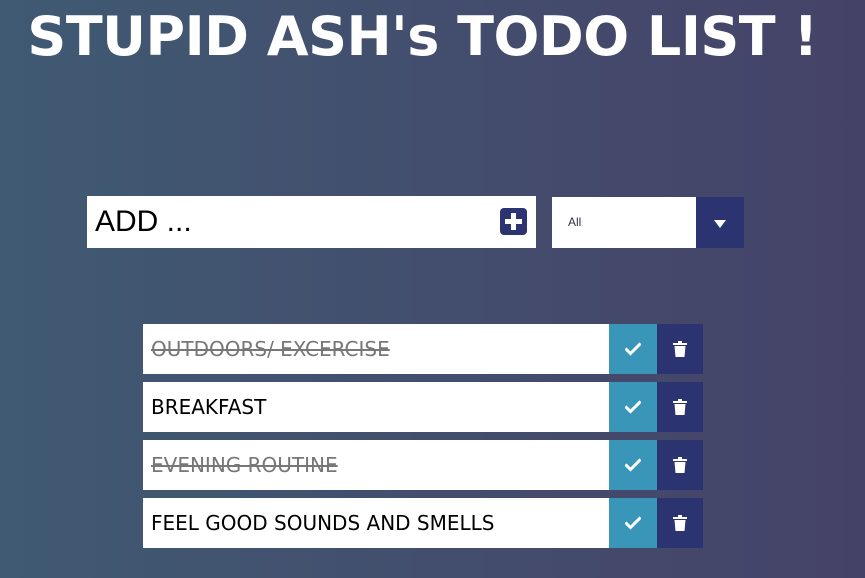  Describe the element at coordinates (323, 523) in the screenshot. I see `todo-text: FEEL GOOD SOUNDS AND SMELLS` at that location.